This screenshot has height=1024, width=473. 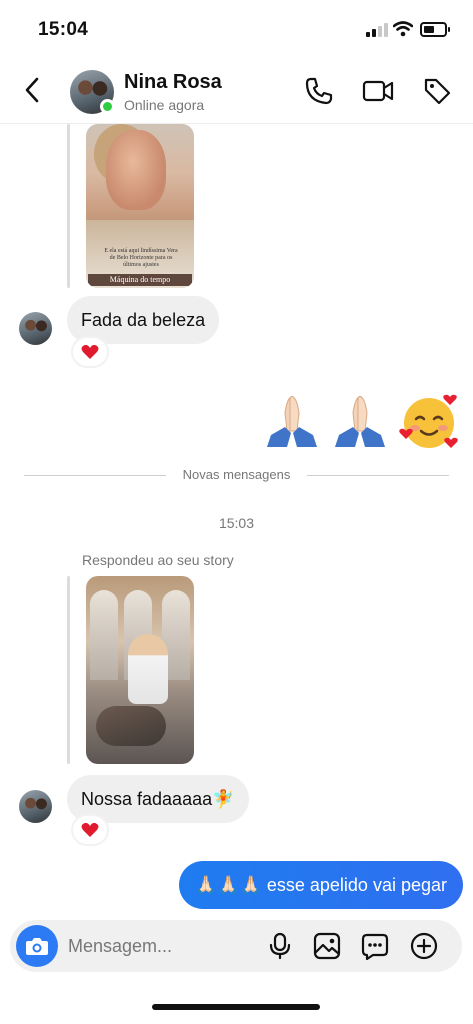 I want to click on sent-emoji-message, so click(x=361, y=422).